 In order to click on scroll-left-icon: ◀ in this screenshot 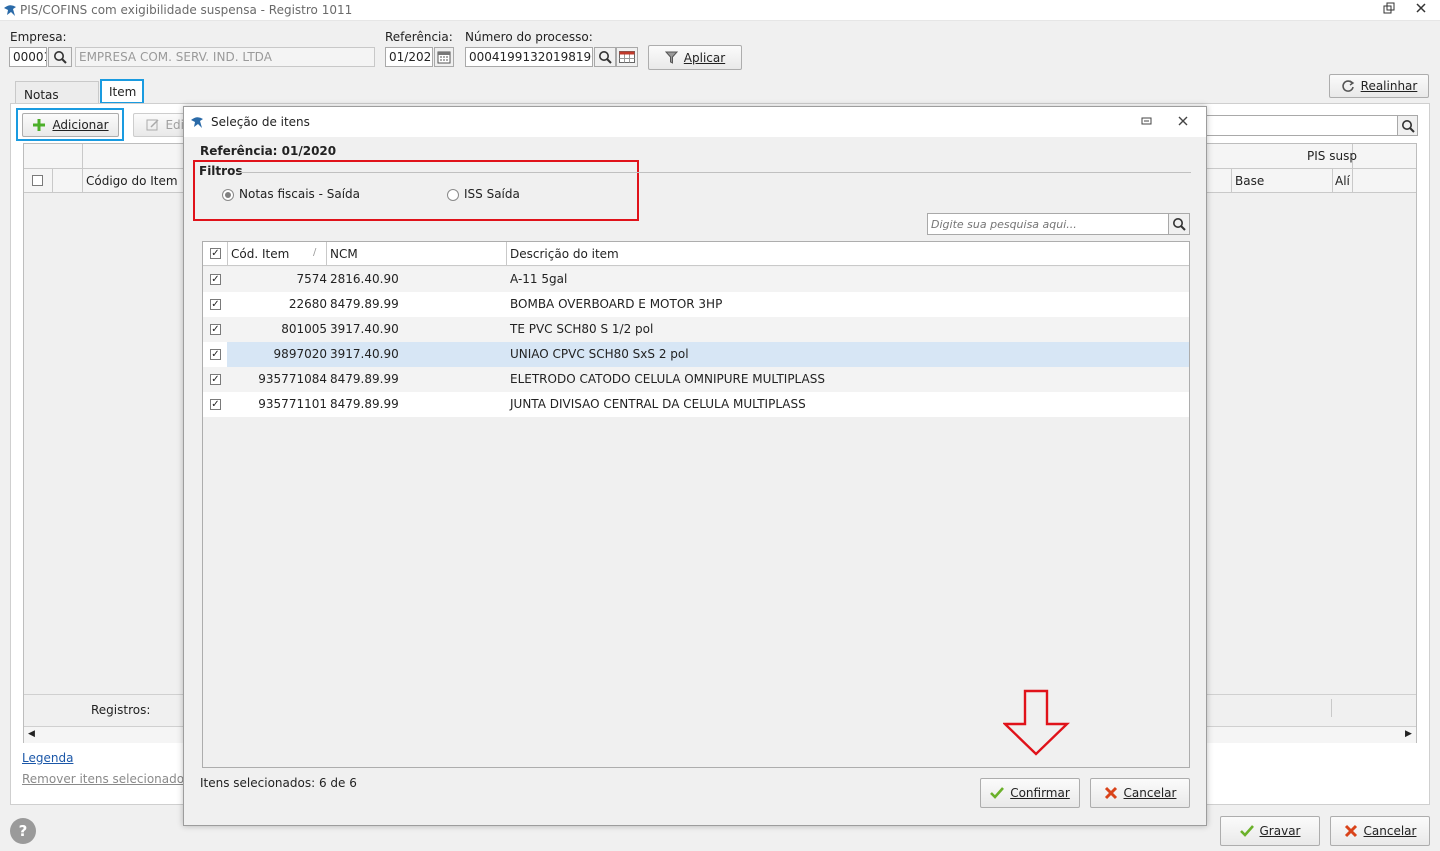, I will do `click(31, 734)`.